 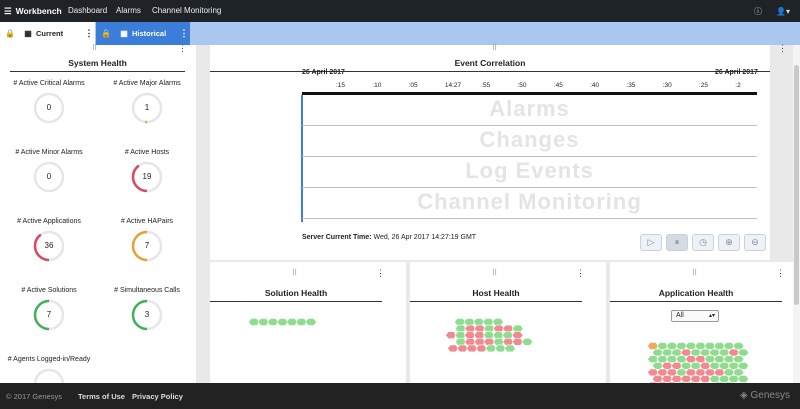 What do you see at coordinates (186, 11) in the screenshot?
I see `nav-channel-monitoring: Channel Monitoring` at bounding box center [186, 11].